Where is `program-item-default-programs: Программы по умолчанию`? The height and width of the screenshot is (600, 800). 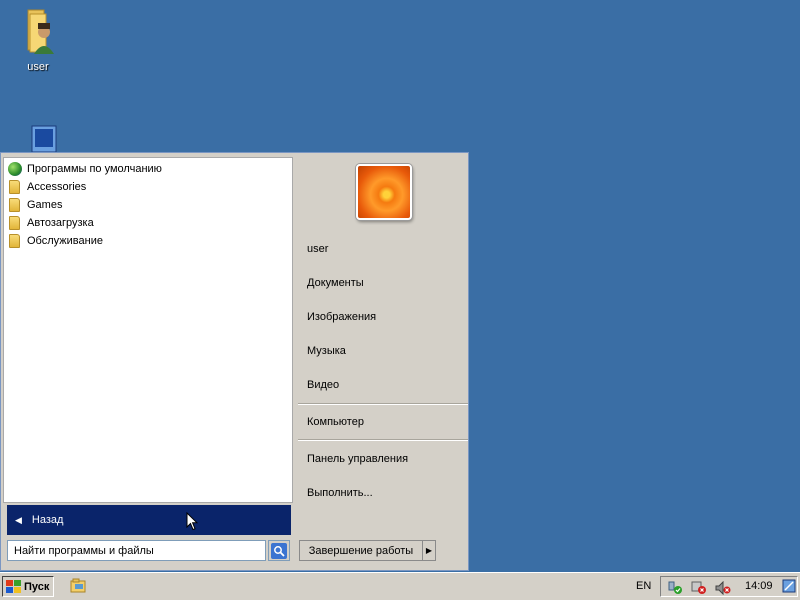
program-item-default-programs: Программы по умолчанию is located at coordinates (149, 169).